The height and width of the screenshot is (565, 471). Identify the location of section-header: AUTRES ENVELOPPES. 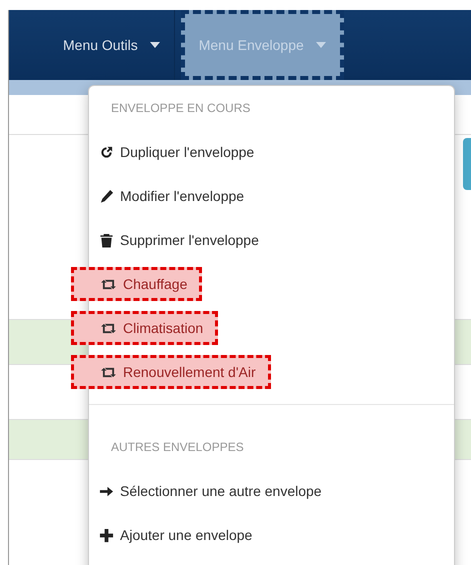
(177, 447).